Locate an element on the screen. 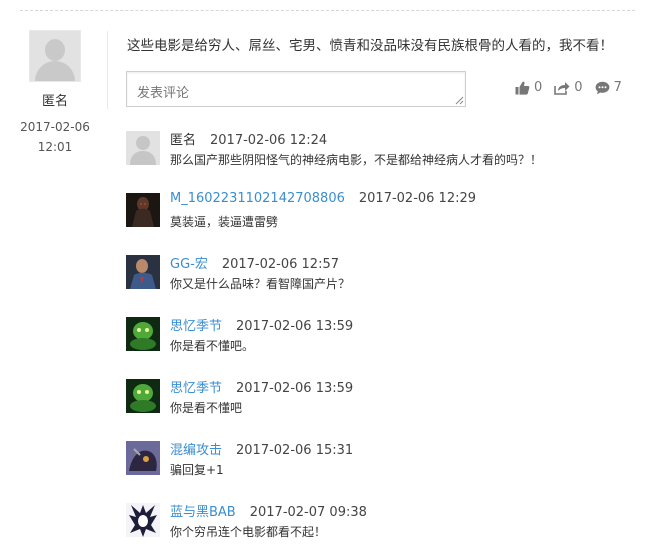 The width and height of the screenshot is (652, 552). like-button: 0 is located at coordinates (528, 87).